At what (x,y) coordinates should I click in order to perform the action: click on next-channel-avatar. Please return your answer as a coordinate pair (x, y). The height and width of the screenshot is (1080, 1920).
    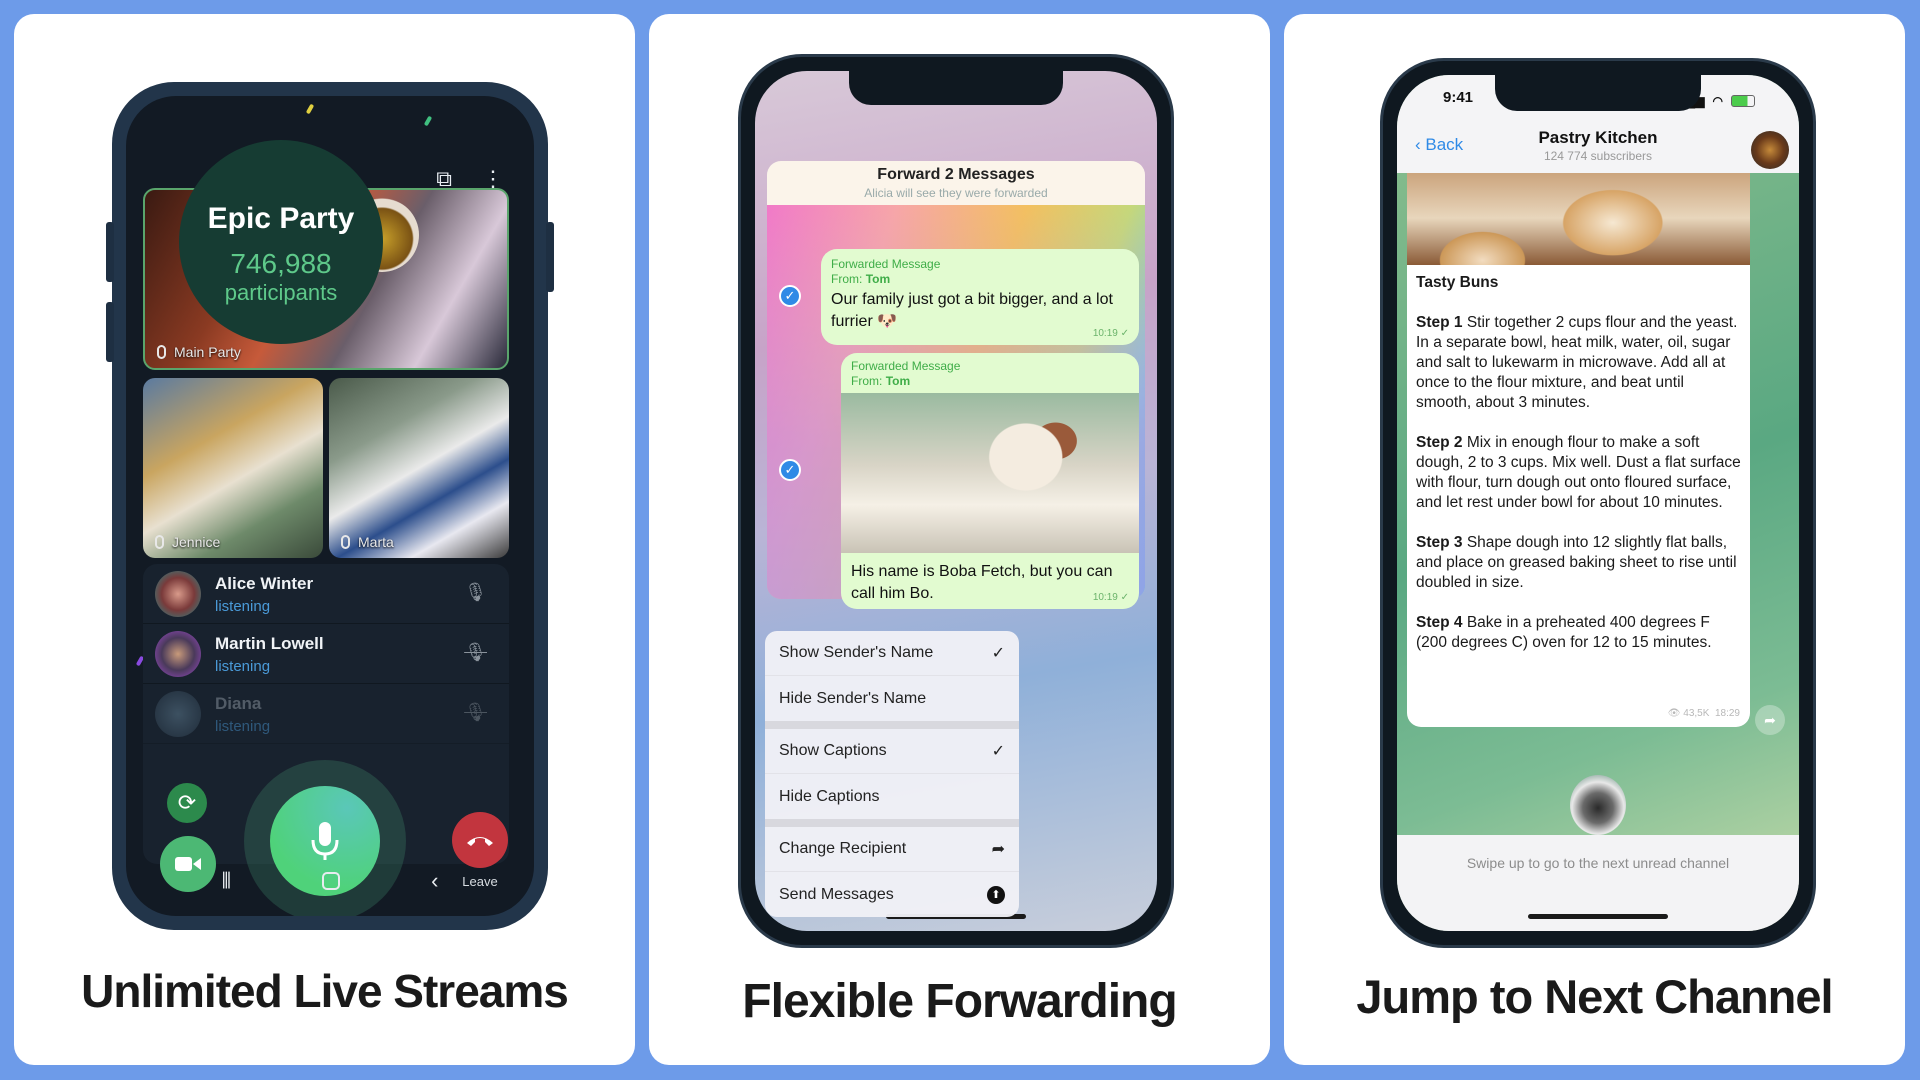
    Looking at the image, I should click on (1598, 805).